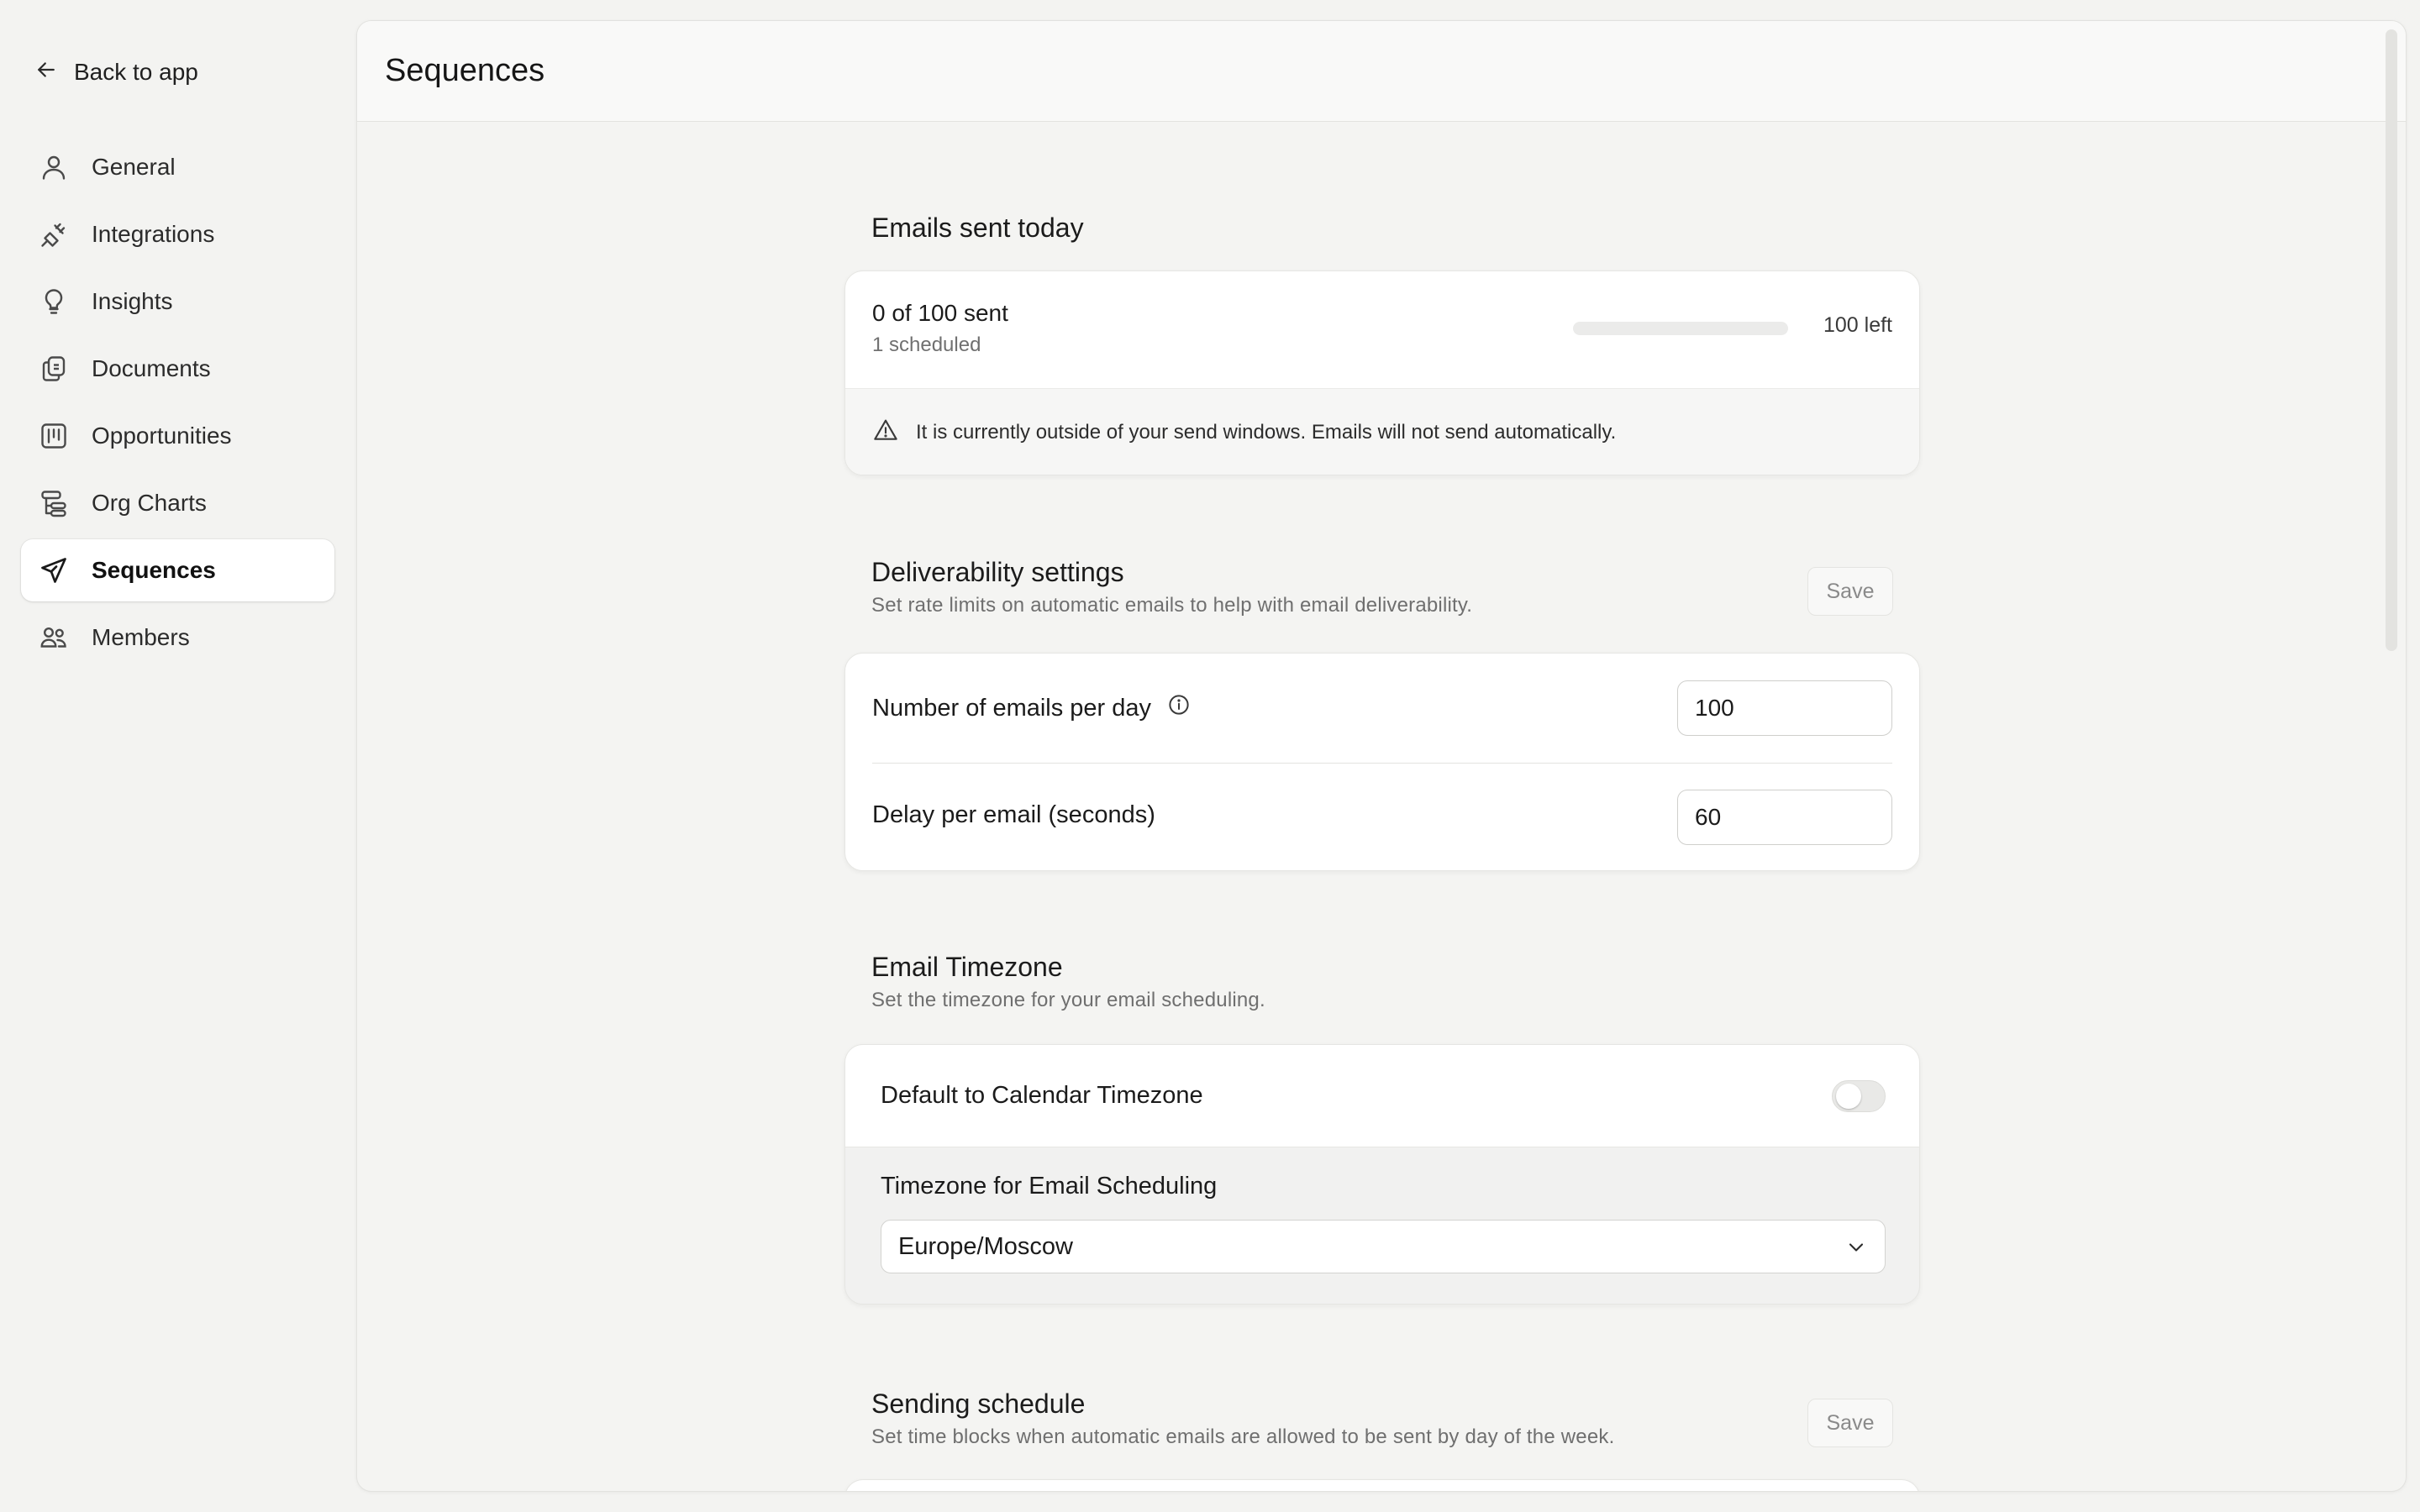 This screenshot has height=1512, width=2420. I want to click on sidebar-item-label: Opportunities, so click(162, 436).